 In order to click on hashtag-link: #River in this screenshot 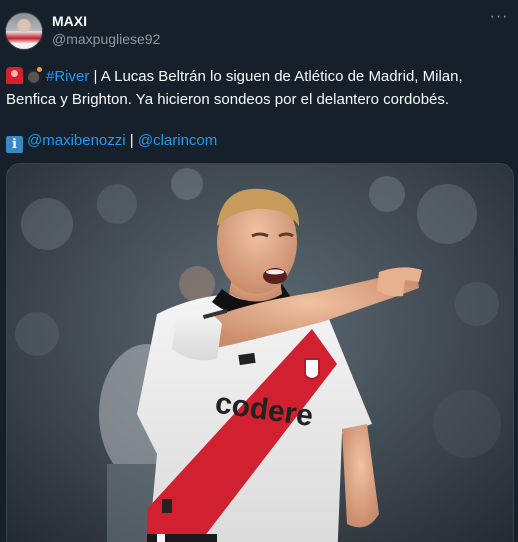, I will do `click(67, 76)`.